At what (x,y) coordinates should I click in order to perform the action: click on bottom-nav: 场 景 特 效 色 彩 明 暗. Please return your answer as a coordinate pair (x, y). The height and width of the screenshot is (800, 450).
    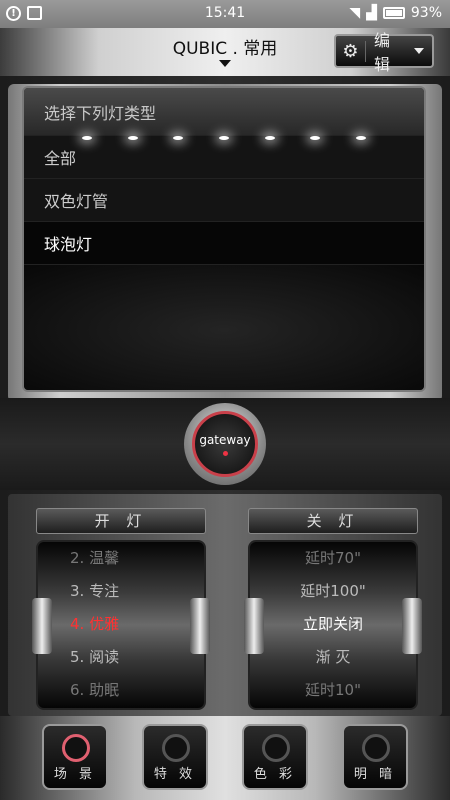
    Looking at the image, I should click on (225, 758).